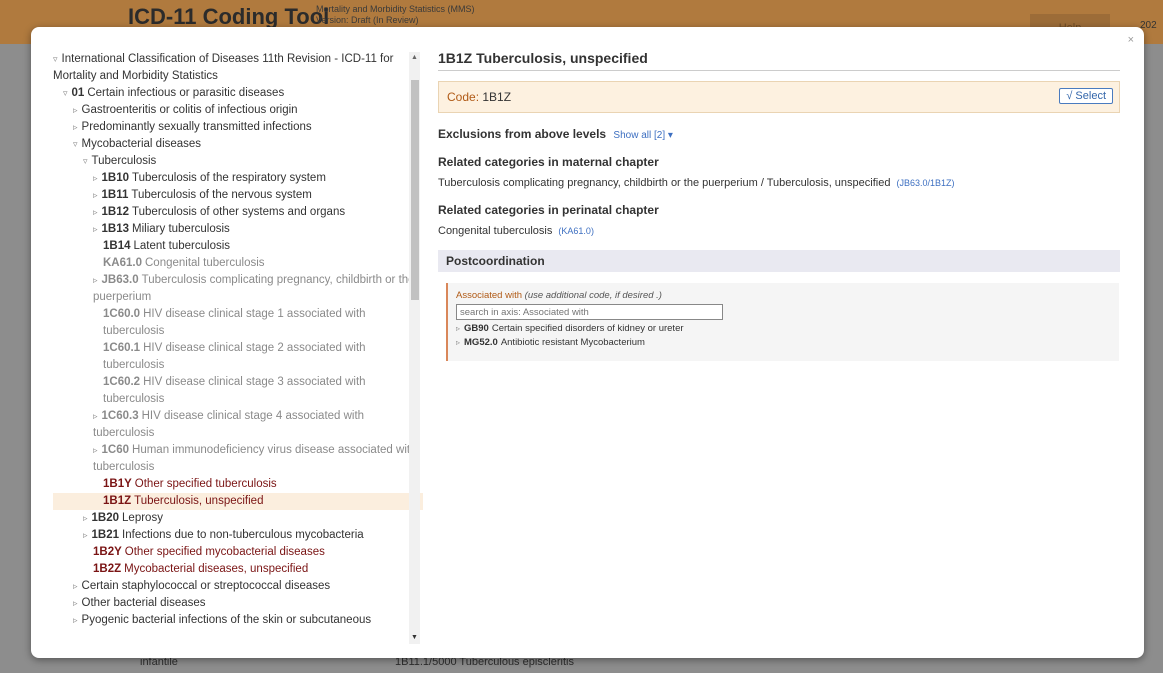 This screenshot has width=1163, height=673. Describe the element at coordinates (238, 144) in the screenshot. I see `tree-item: ▿ Mycobacterial diseases` at that location.